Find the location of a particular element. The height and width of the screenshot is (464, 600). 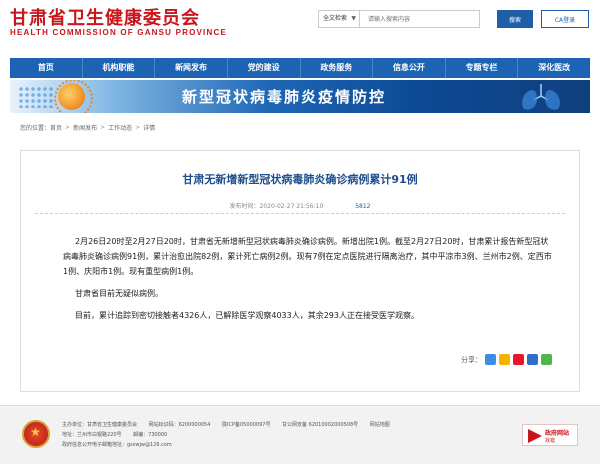

footer-sitemap-link: 网站地图 is located at coordinates (380, 425).